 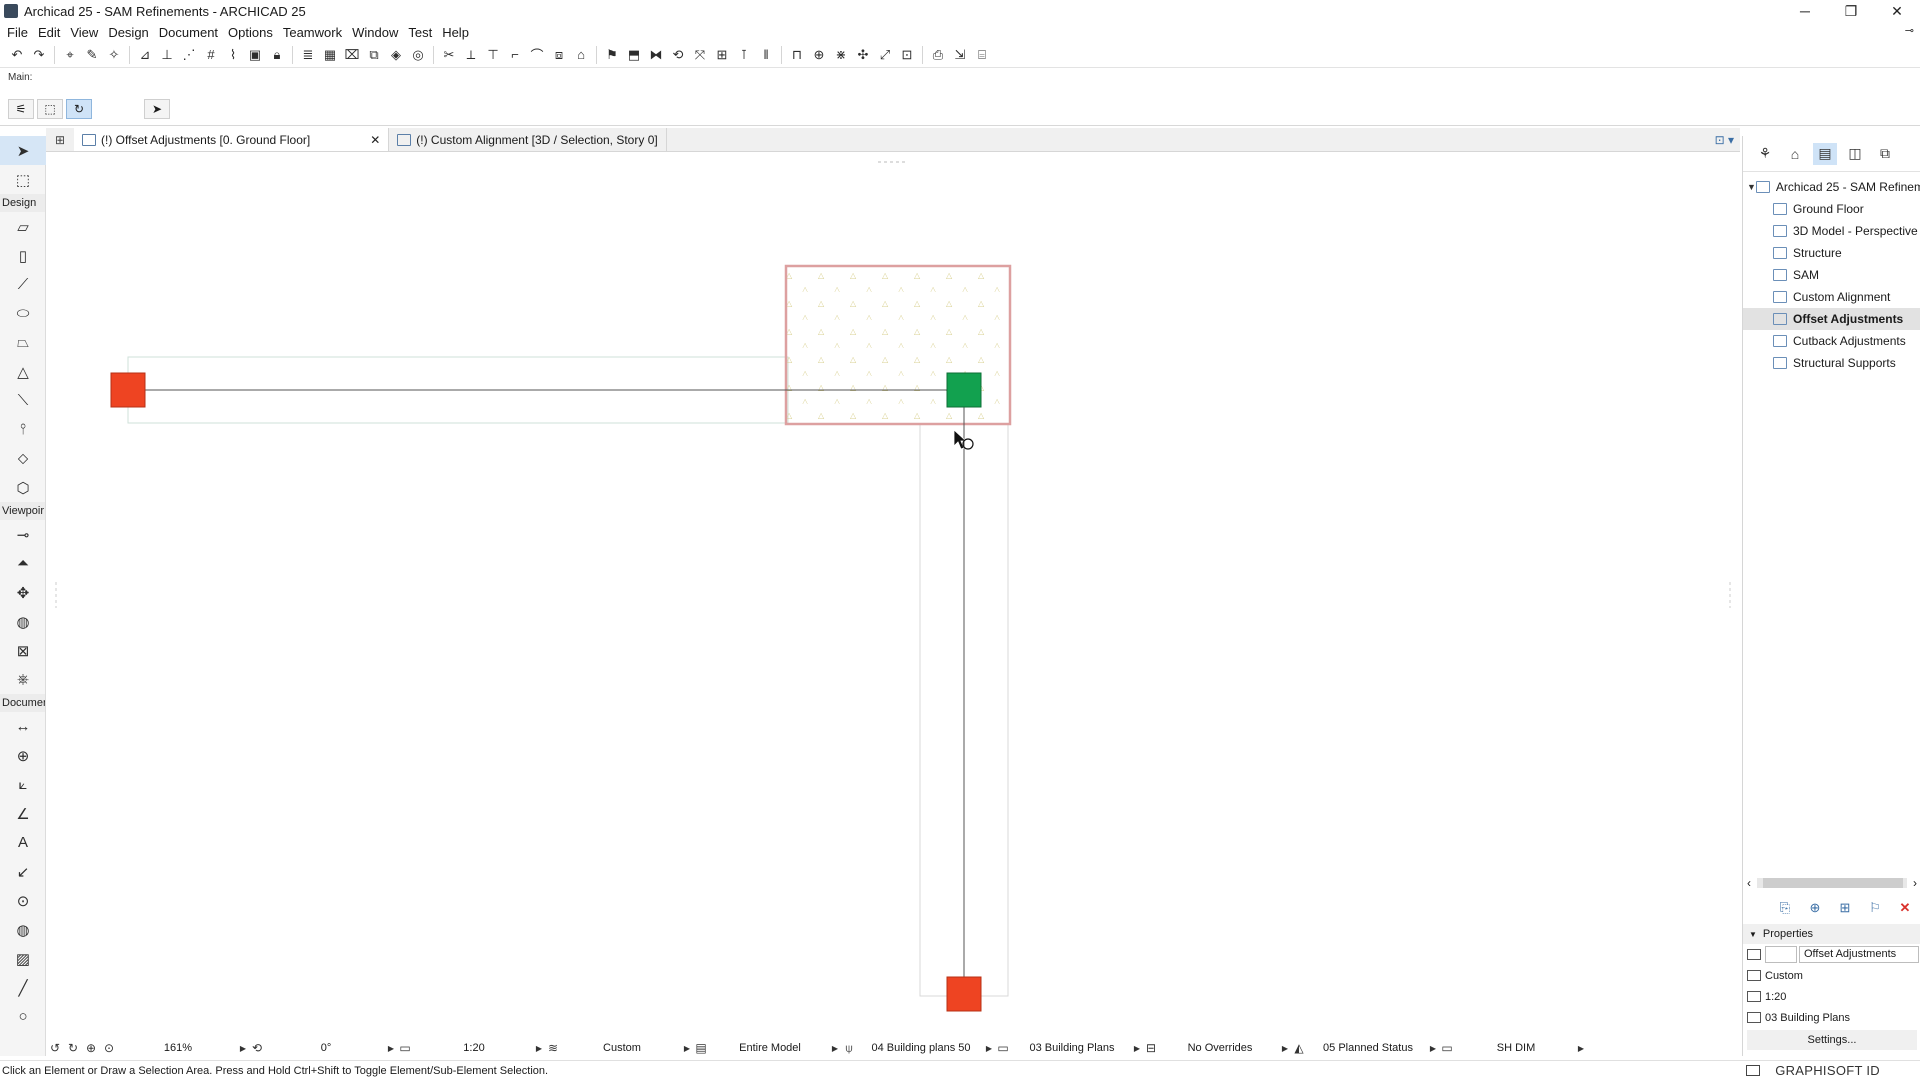 What do you see at coordinates (863, 55) in the screenshot?
I see `sam-offset-icon: ✣` at bounding box center [863, 55].